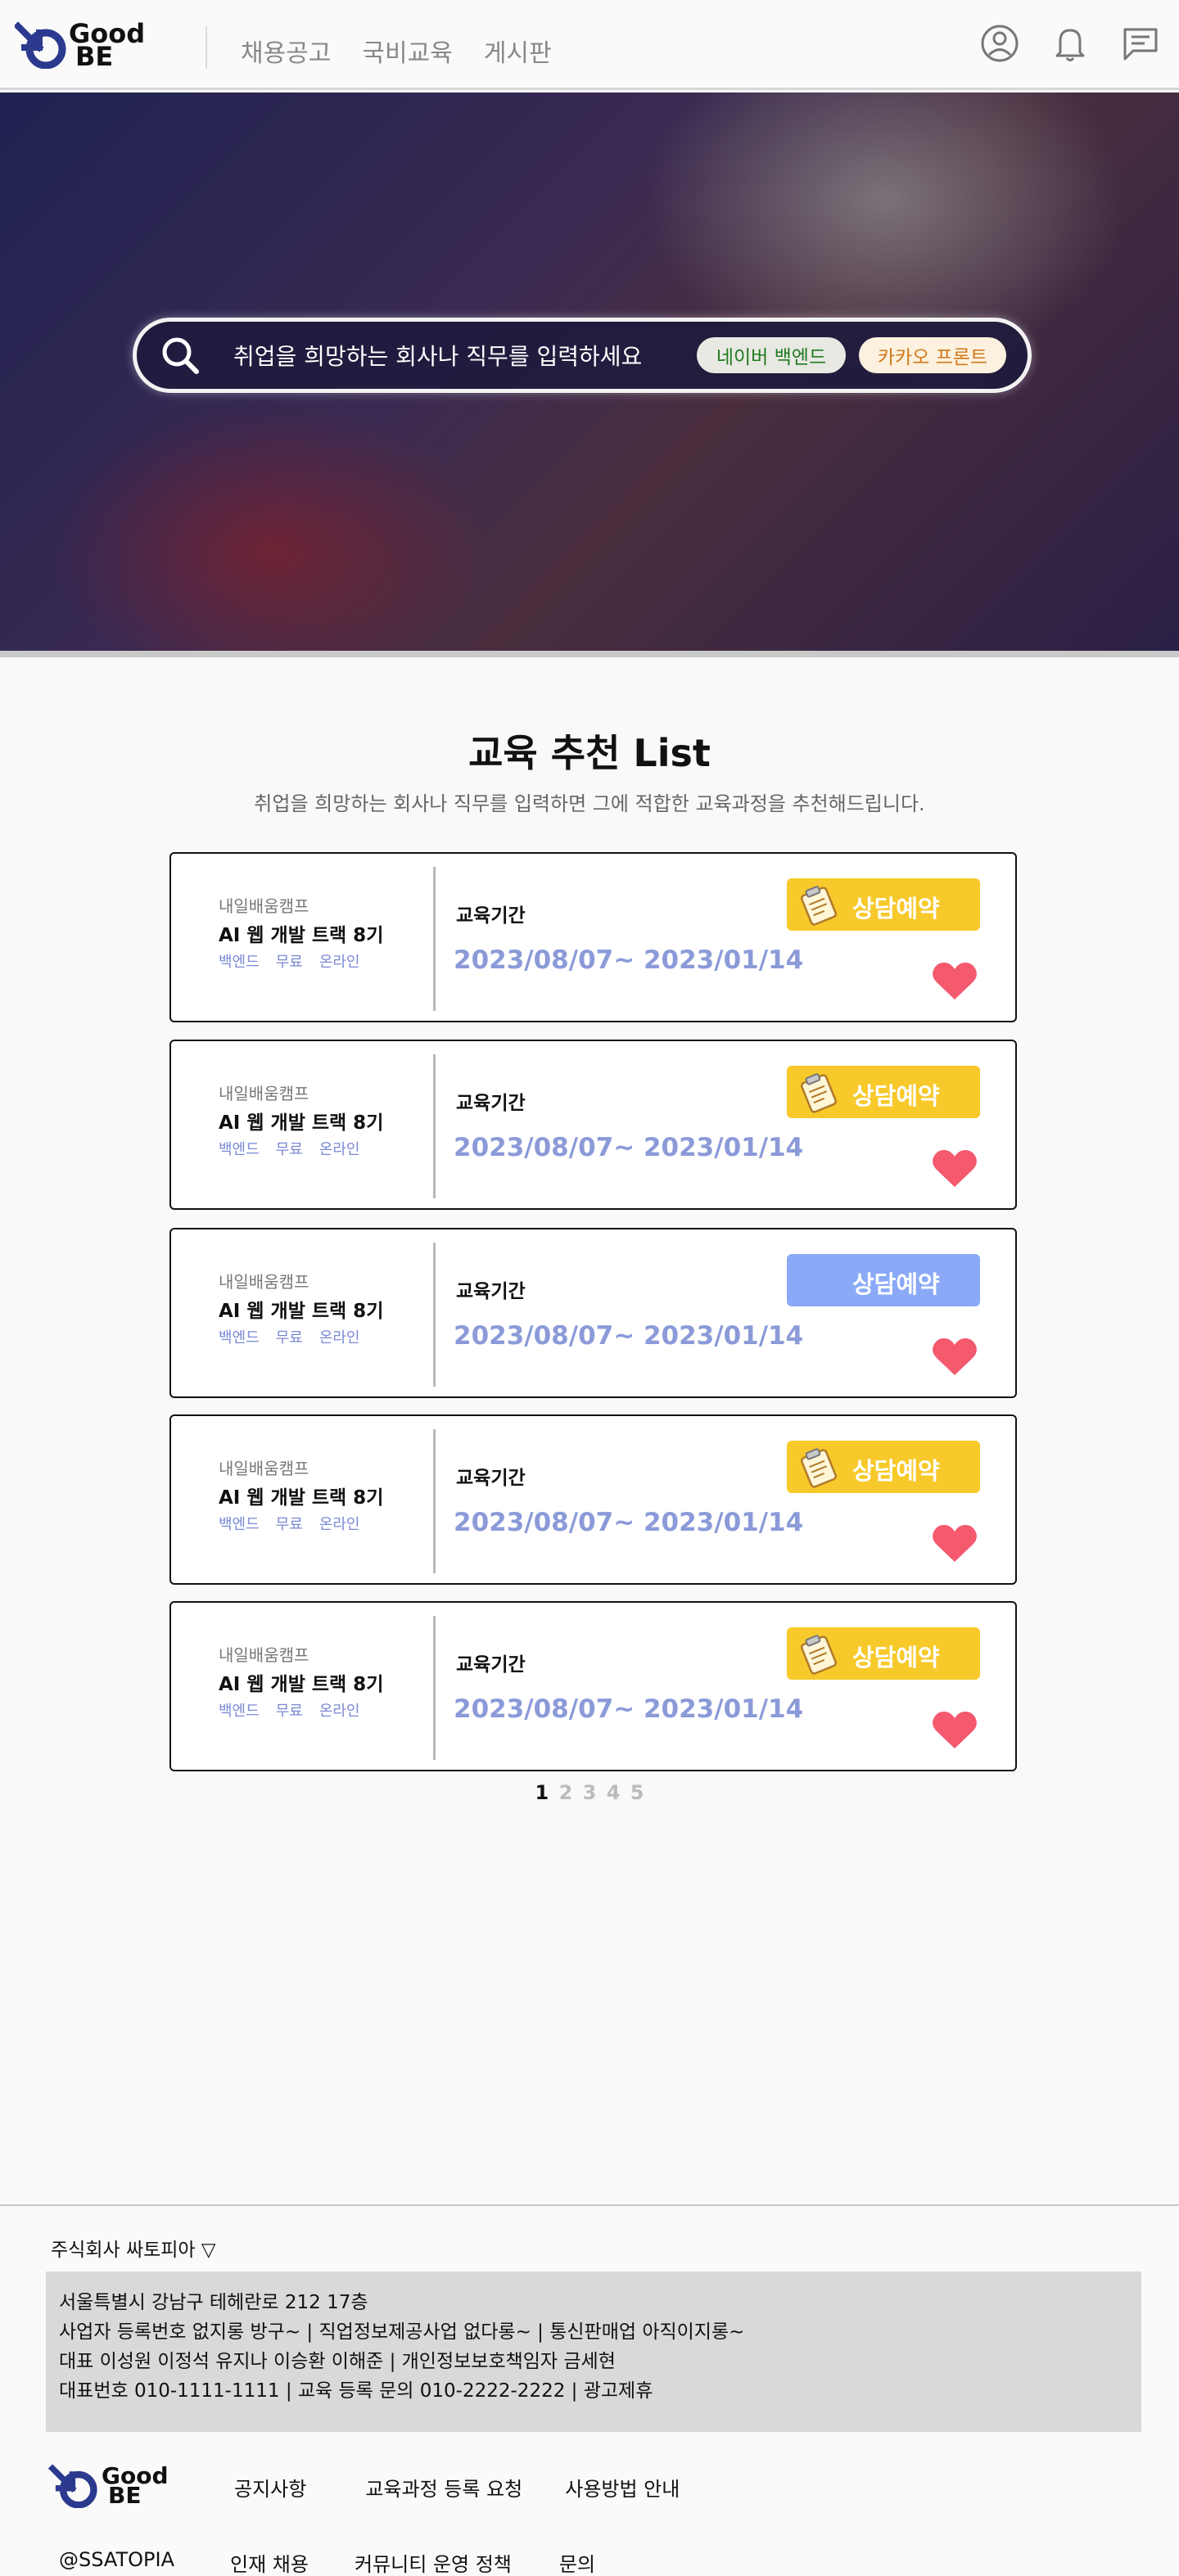  Describe the element at coordinates (135, 2486) in the screenshot. I see `footer-logo-text: Good BE` at that location.